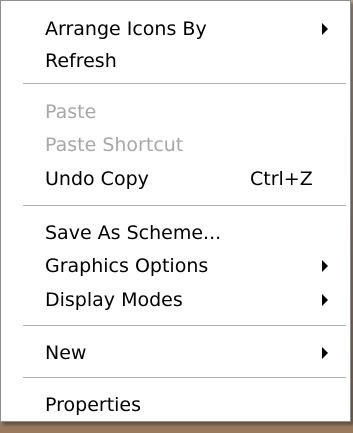  What do you see at coordinates (126, 29) in the screenshot?
I see `menu-item-label: Arrange Icons By` at bounding box center [126, 29].